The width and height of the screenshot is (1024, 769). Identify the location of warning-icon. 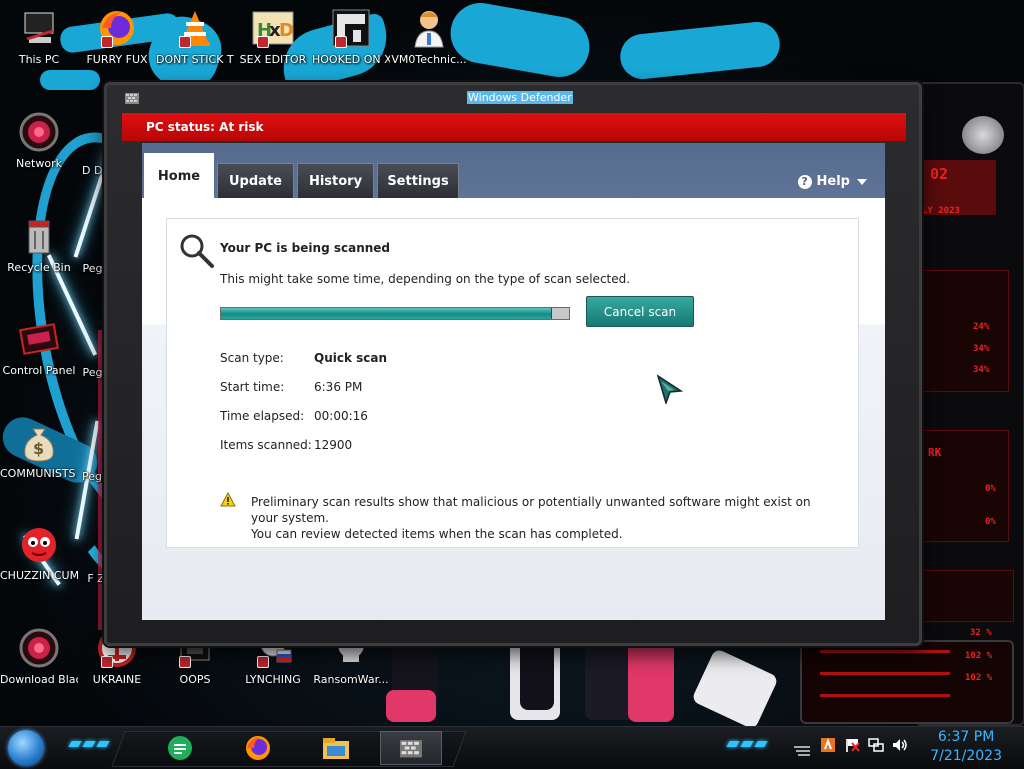
(228, 499).